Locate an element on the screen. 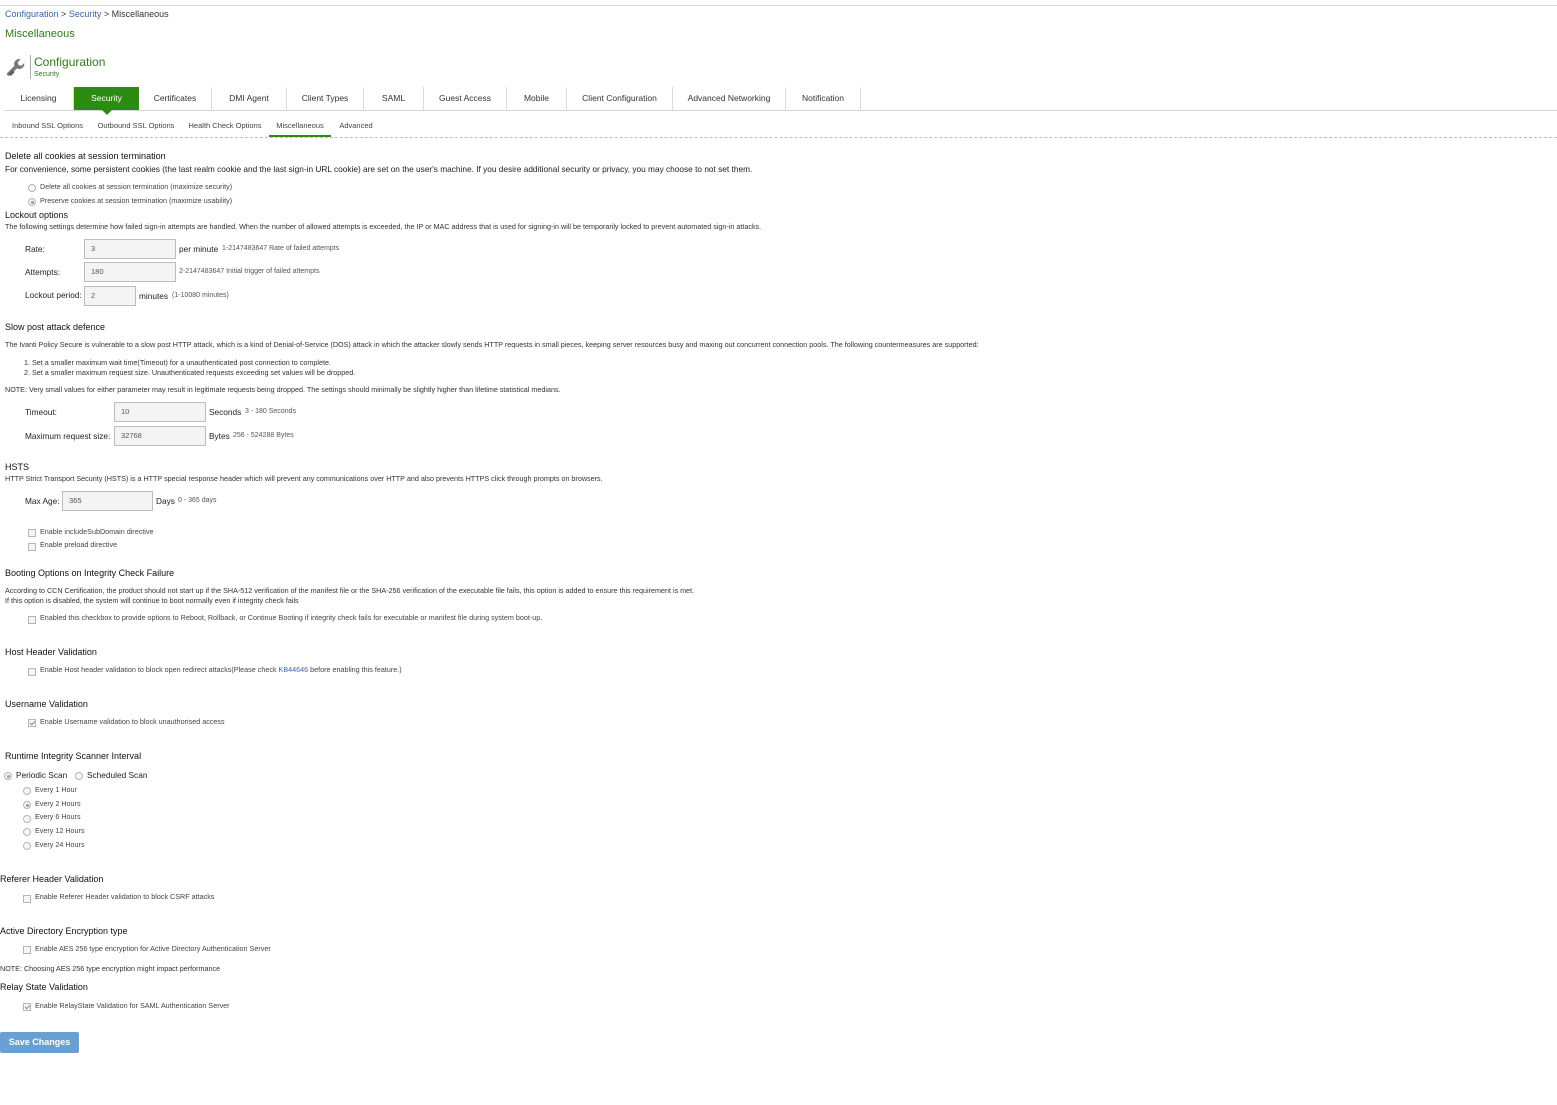 This screenshot has width=1557, height=1105. runtime-heading: Runtime Integrity Scanner Interval is located at coordinates (73, 756).